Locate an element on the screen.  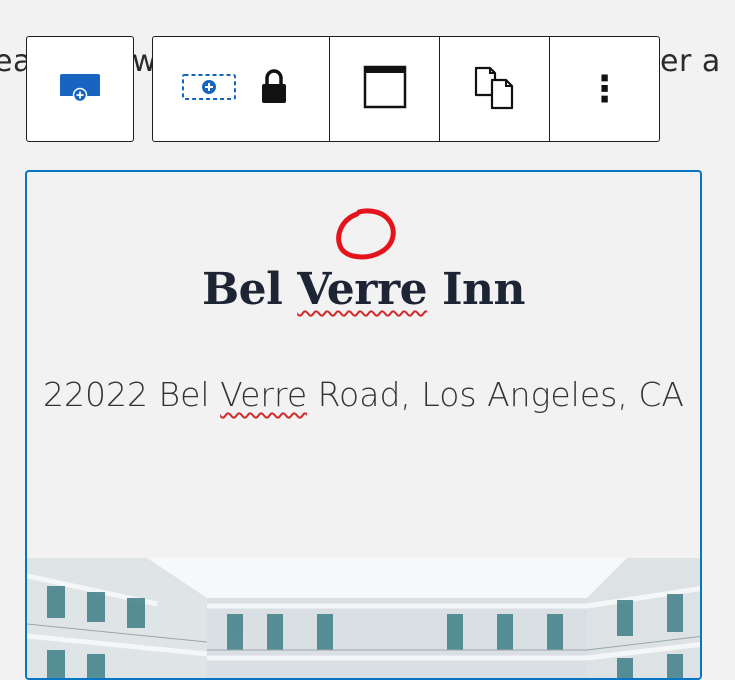
inn-address: 22022 Bel Verre Road, Los Angeles, CA is located at coordinates (363, 395).